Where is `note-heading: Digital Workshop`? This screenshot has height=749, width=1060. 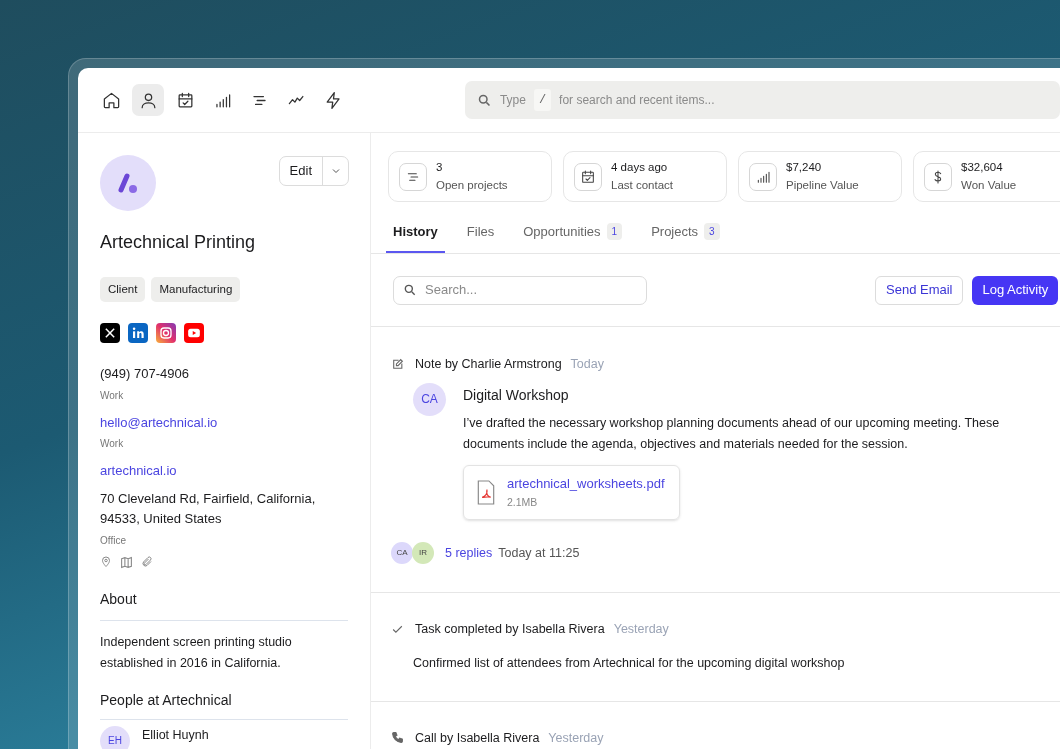
note-heading: Digital Workshop is located at coordinates (516, 395).